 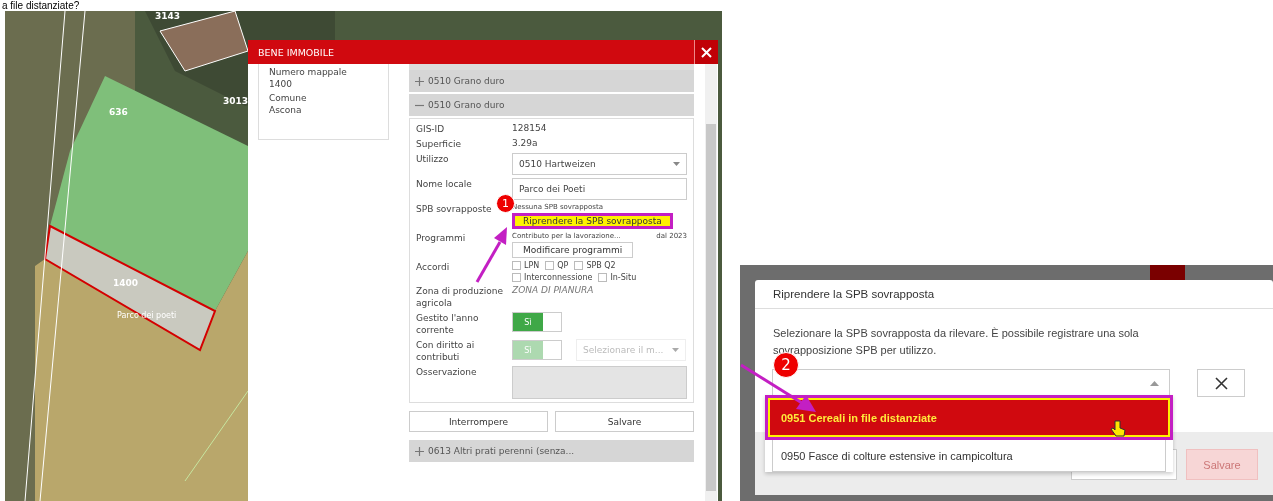 What do you see at coordinates (288, 98) in the screenshot?
I see `field-label: Comune` at bounding box center [288, 98].